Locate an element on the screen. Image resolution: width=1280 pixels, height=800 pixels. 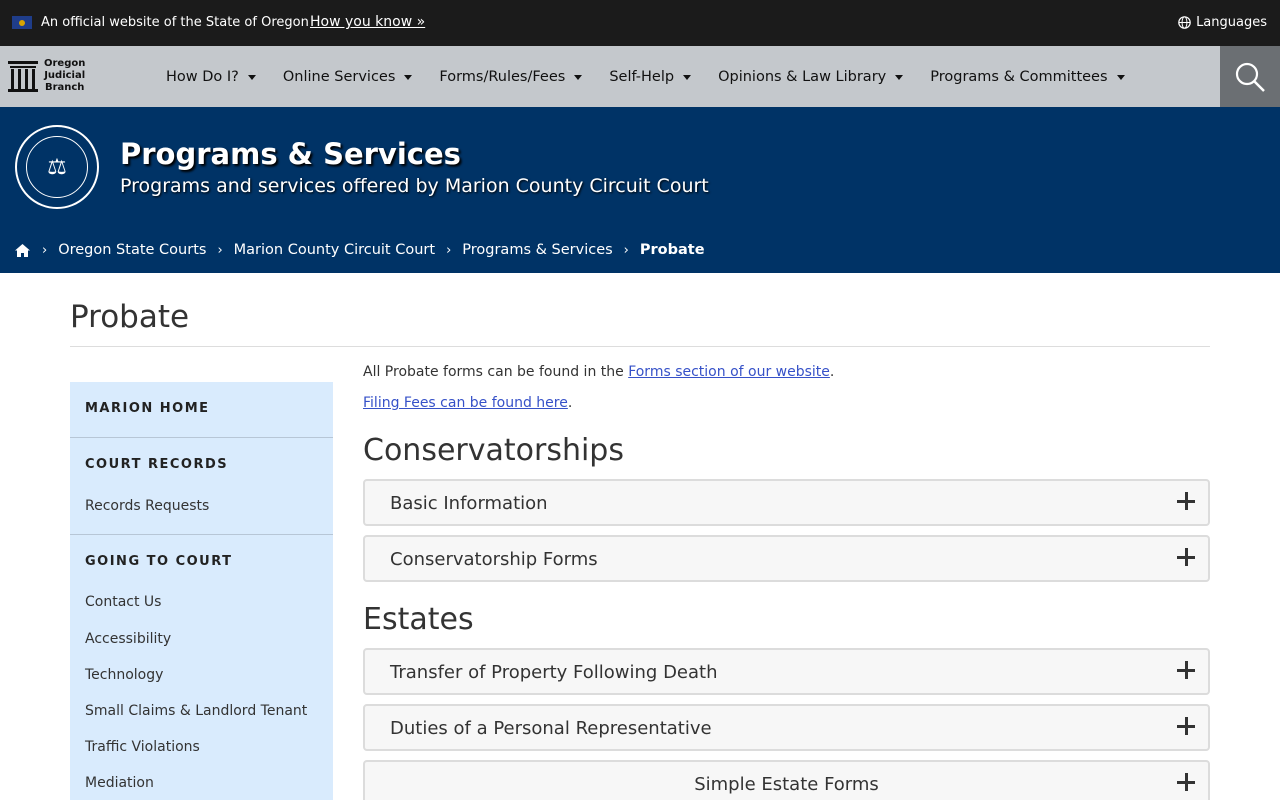
breadcrumb-oregon-state-courts: Oregon State Courts is located at coordinates (132, 250).